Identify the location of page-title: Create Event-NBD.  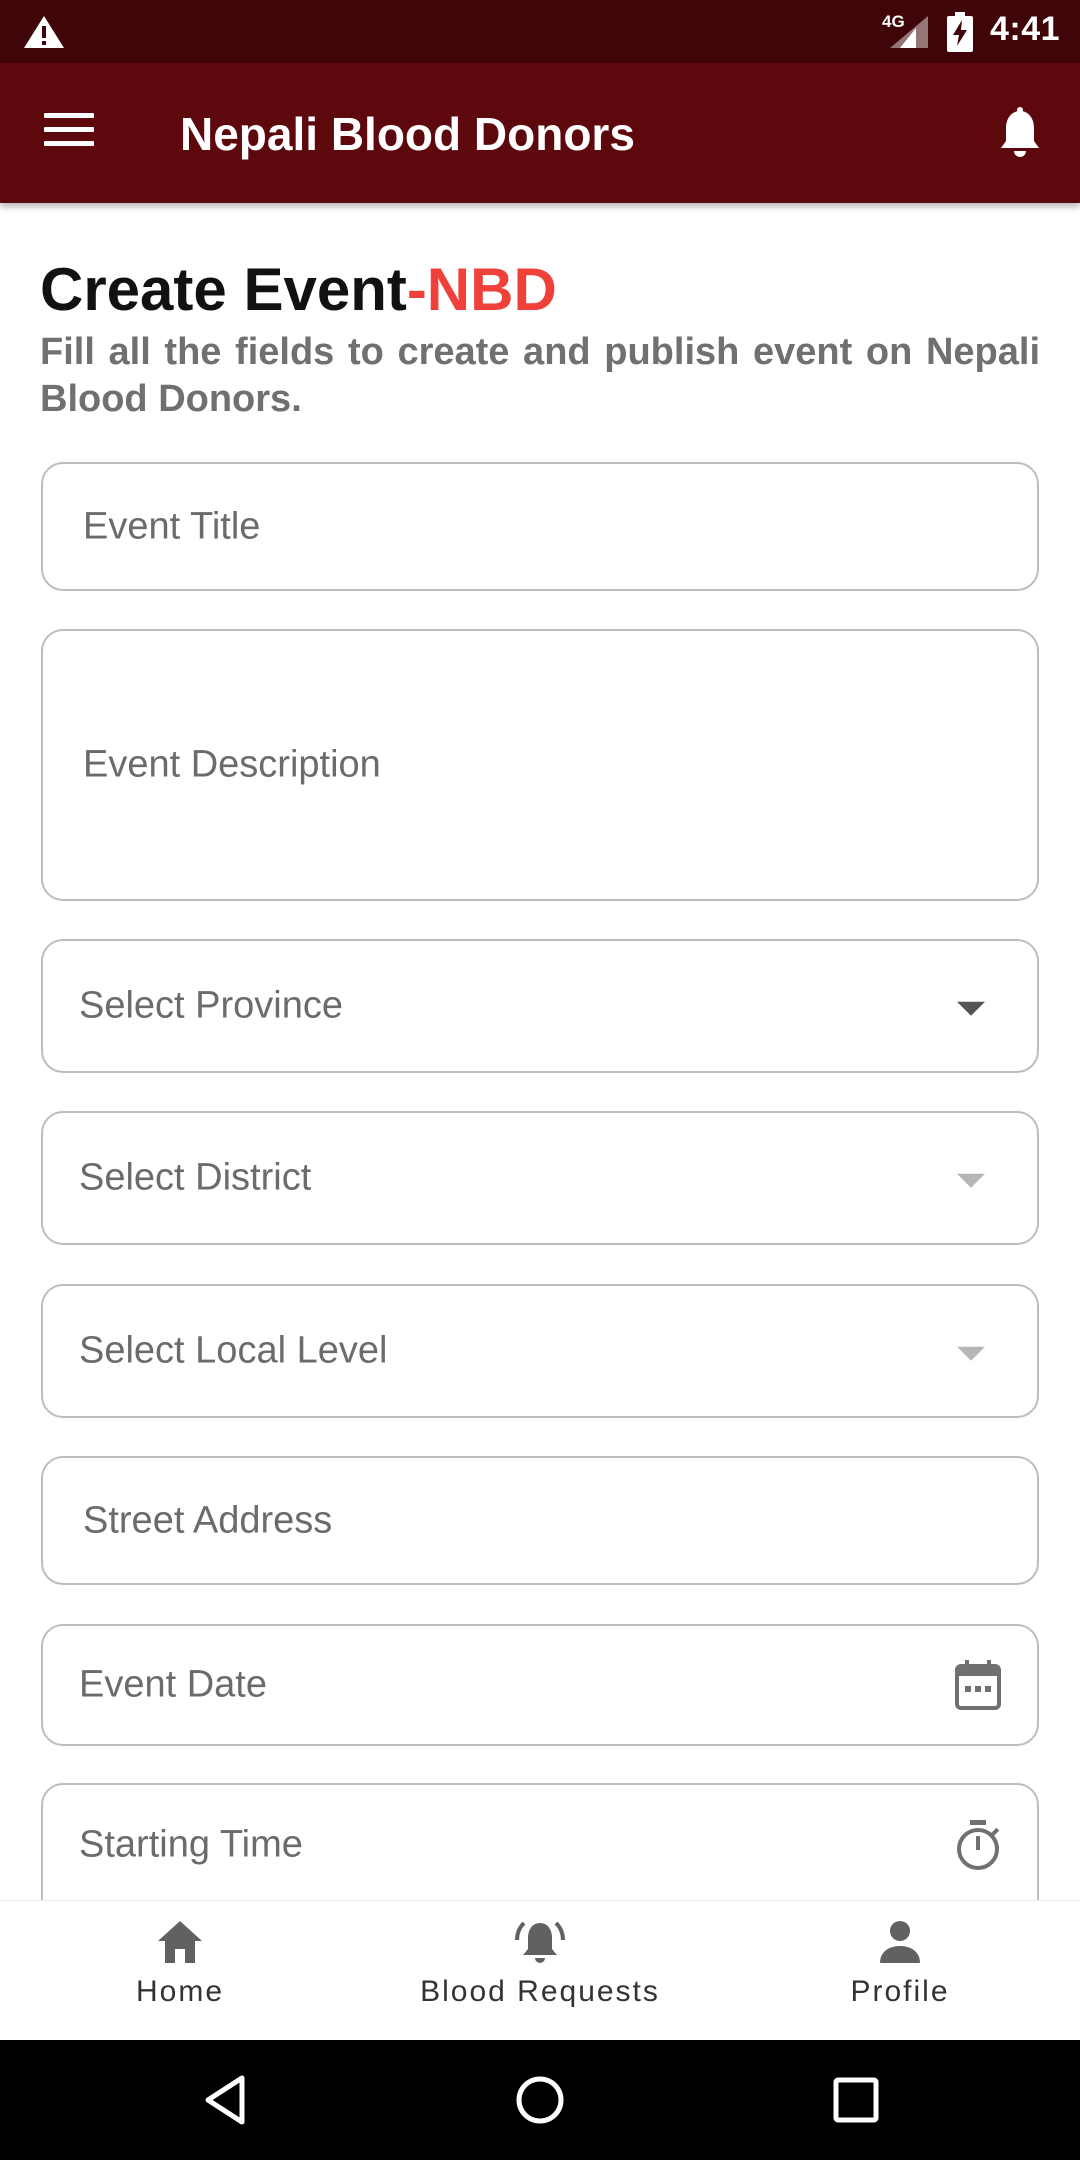
(298, 289).